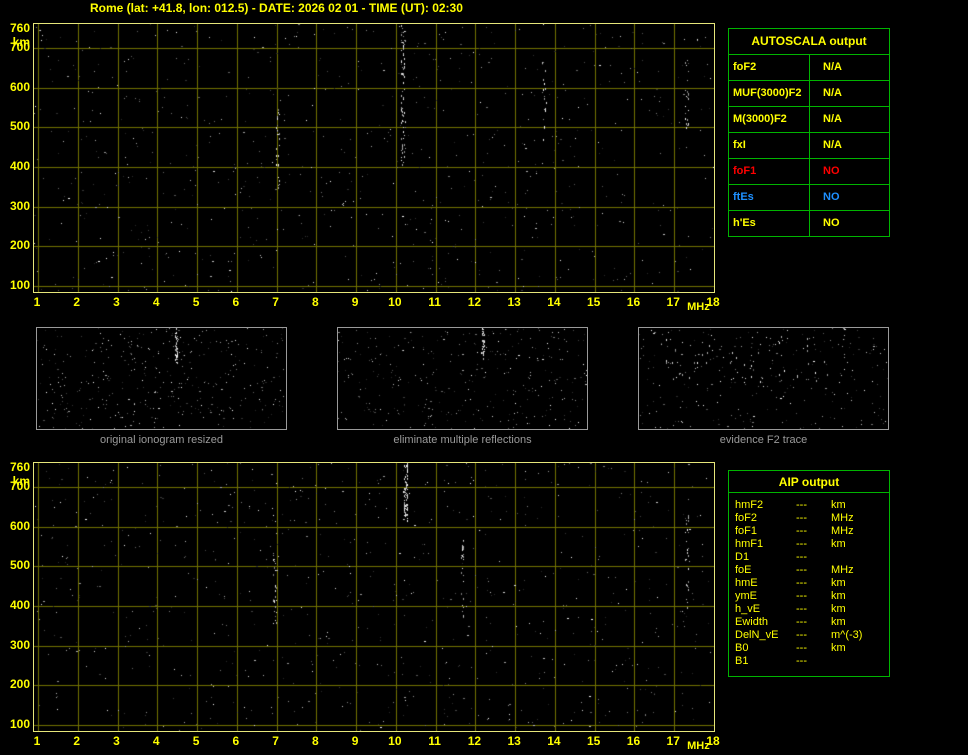 The width and height of the screenshot is (968, 755). What do you see at coordinates (742, 661) in the screenshot?
I see `aip-param-label: B1` at bounding box center [742, 661].